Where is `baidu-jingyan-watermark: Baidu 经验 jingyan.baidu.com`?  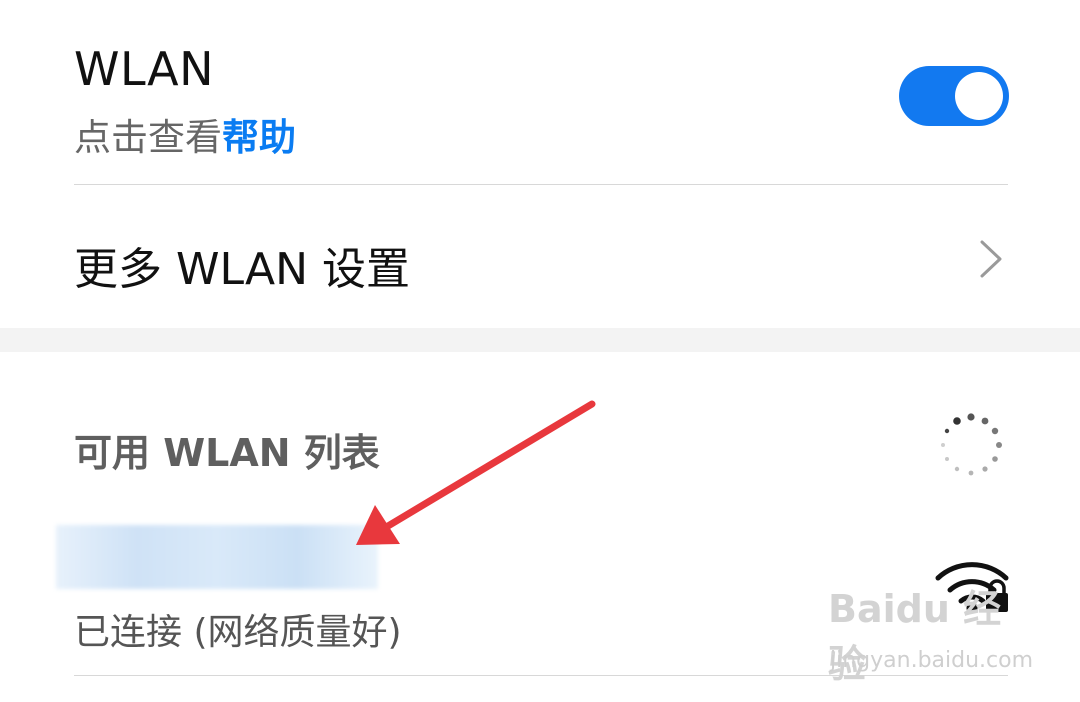 baidu-jingyan-watermark: Baidu 经验 jingyan.baidu.com is located at coordinates (930, 633).